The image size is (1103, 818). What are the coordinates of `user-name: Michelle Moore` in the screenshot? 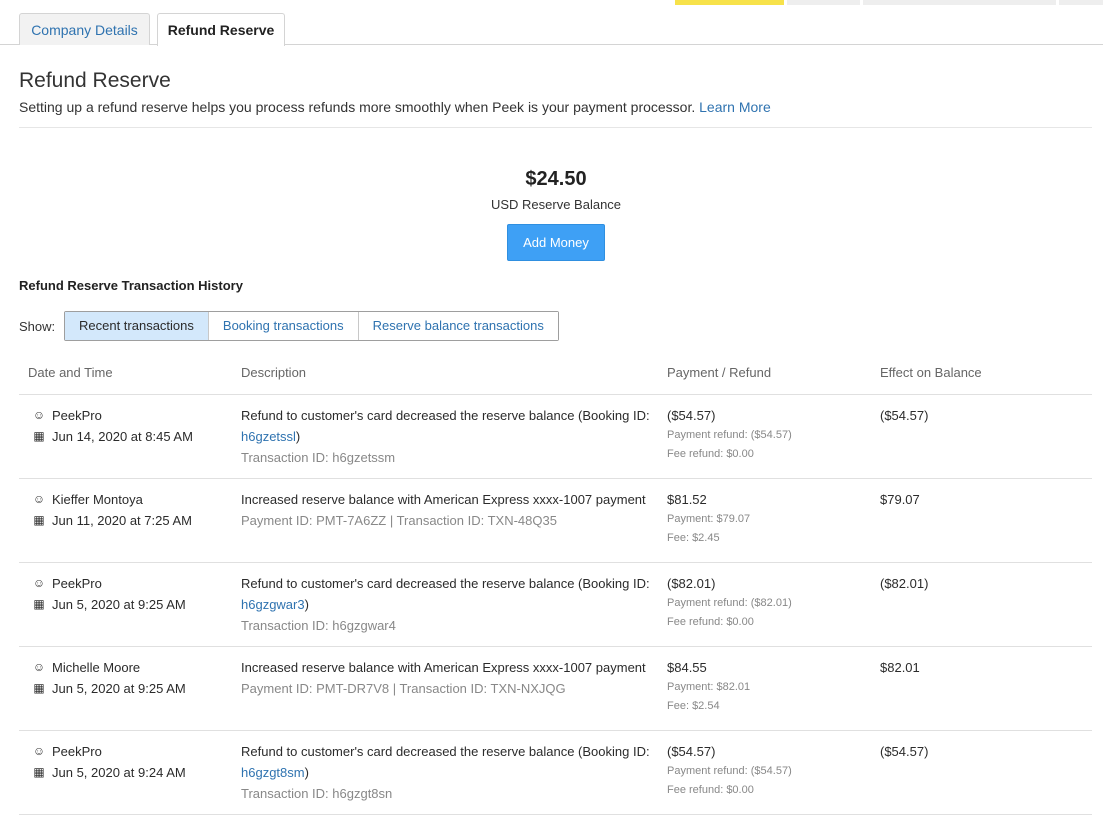 It's located at (96, 667).